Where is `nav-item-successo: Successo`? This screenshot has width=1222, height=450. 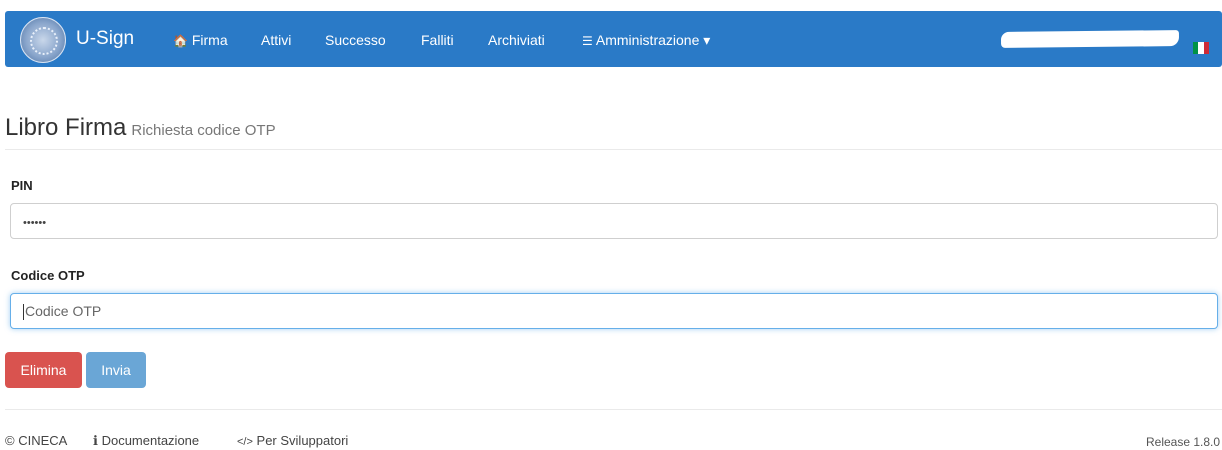 nav-item-successo: Successo is located at coordinates (355, 40).